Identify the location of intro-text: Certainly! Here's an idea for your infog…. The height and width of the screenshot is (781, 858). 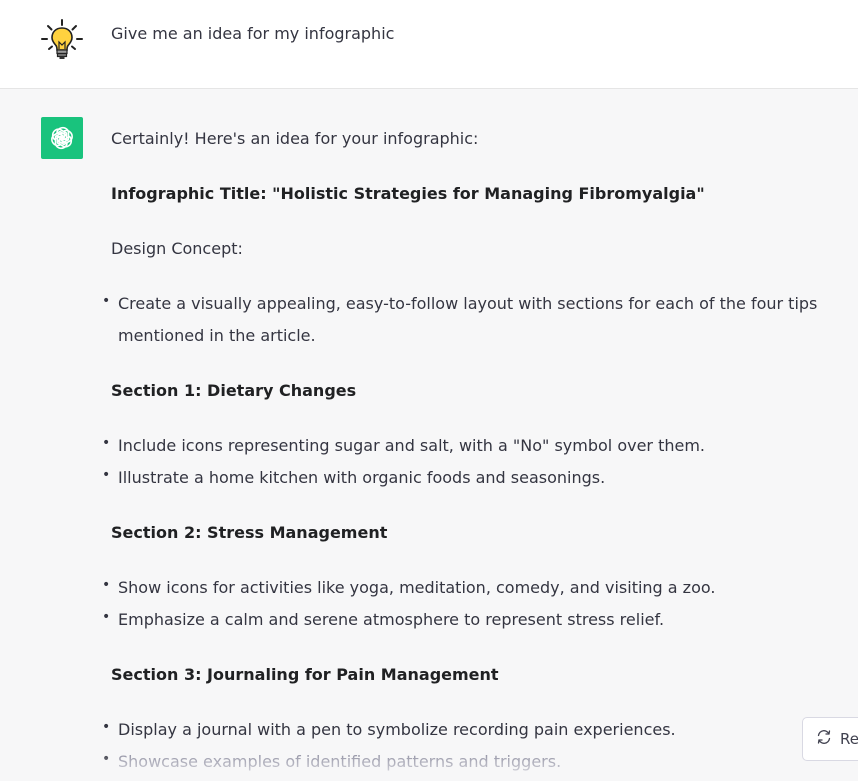
(295, 138).